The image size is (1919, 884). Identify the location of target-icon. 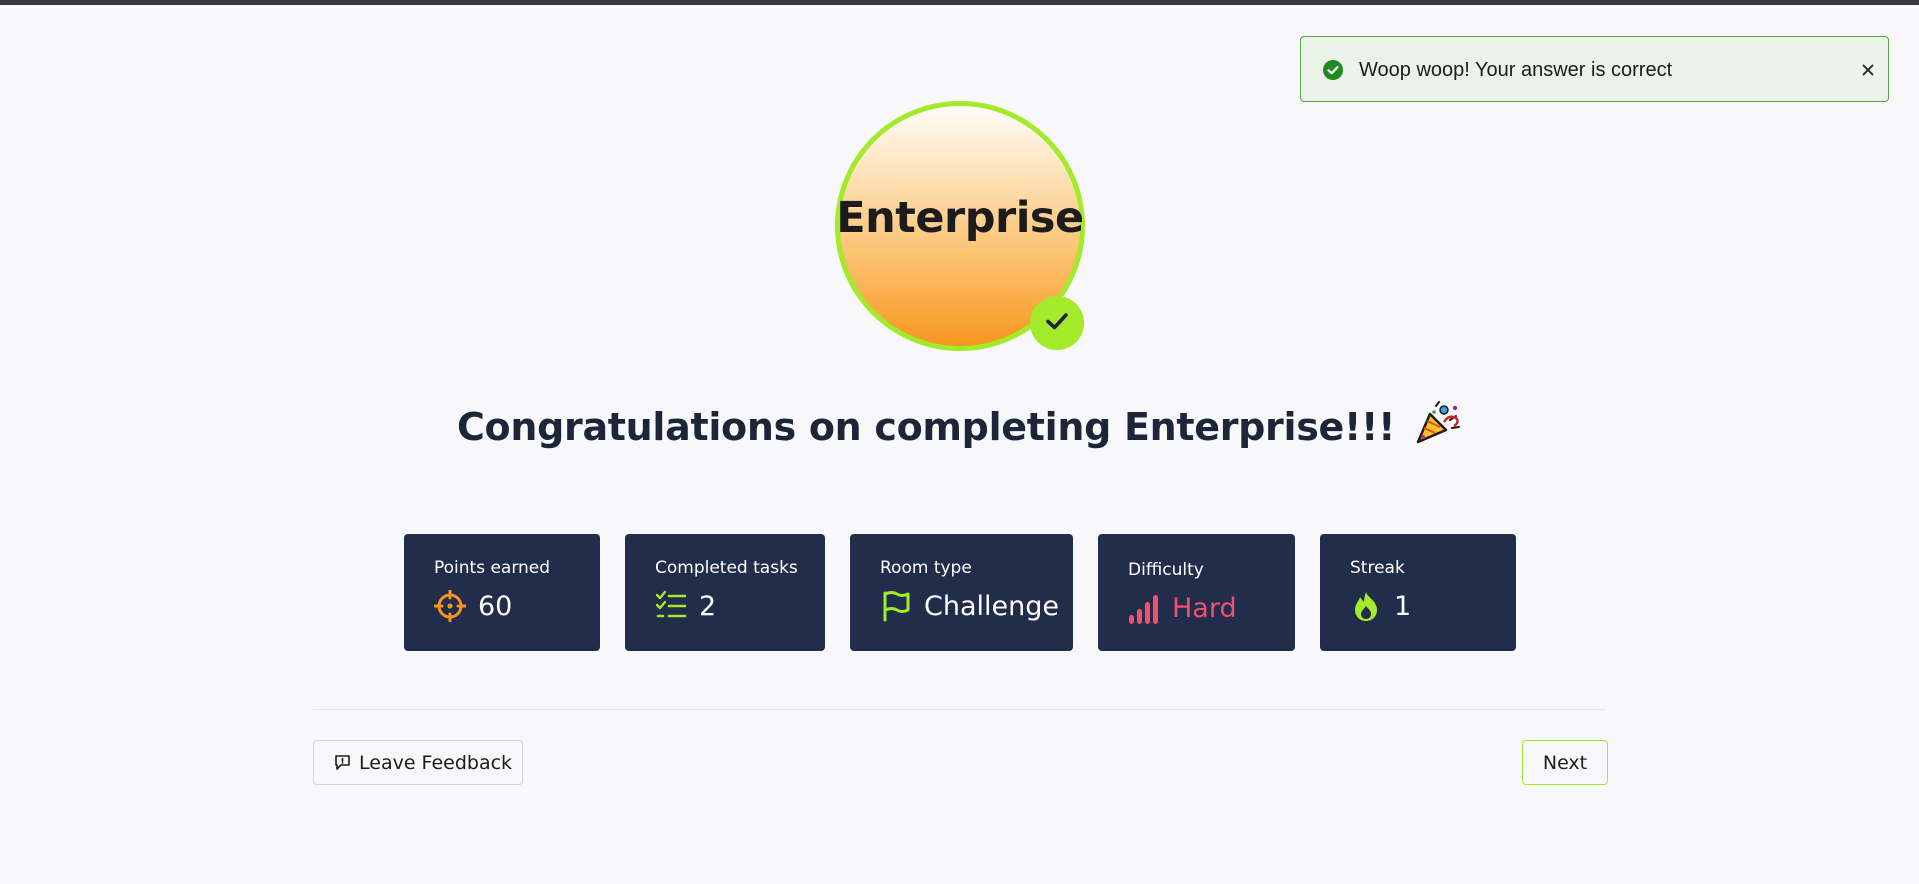
(450, 606).